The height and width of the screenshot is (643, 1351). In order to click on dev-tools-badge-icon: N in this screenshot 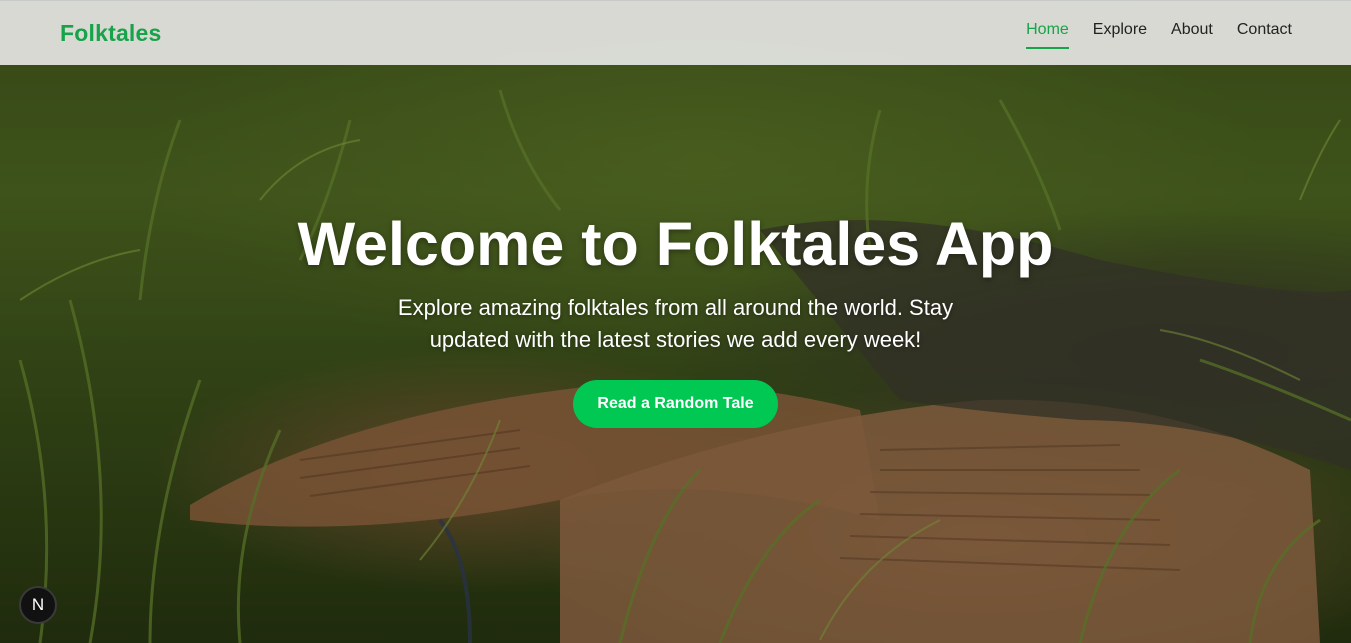, I will do `click(38, 605)`.